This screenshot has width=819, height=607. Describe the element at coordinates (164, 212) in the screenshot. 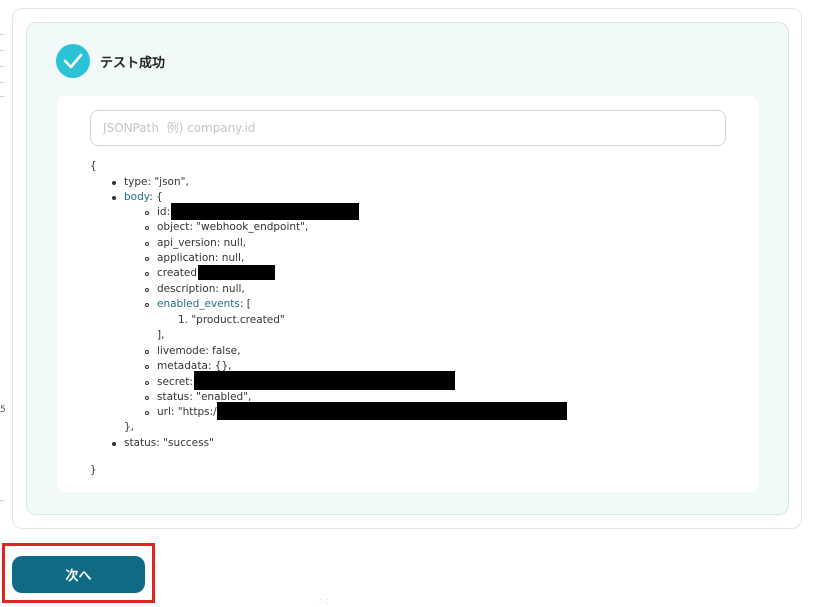

I see `json-id-line: id:` at that location.